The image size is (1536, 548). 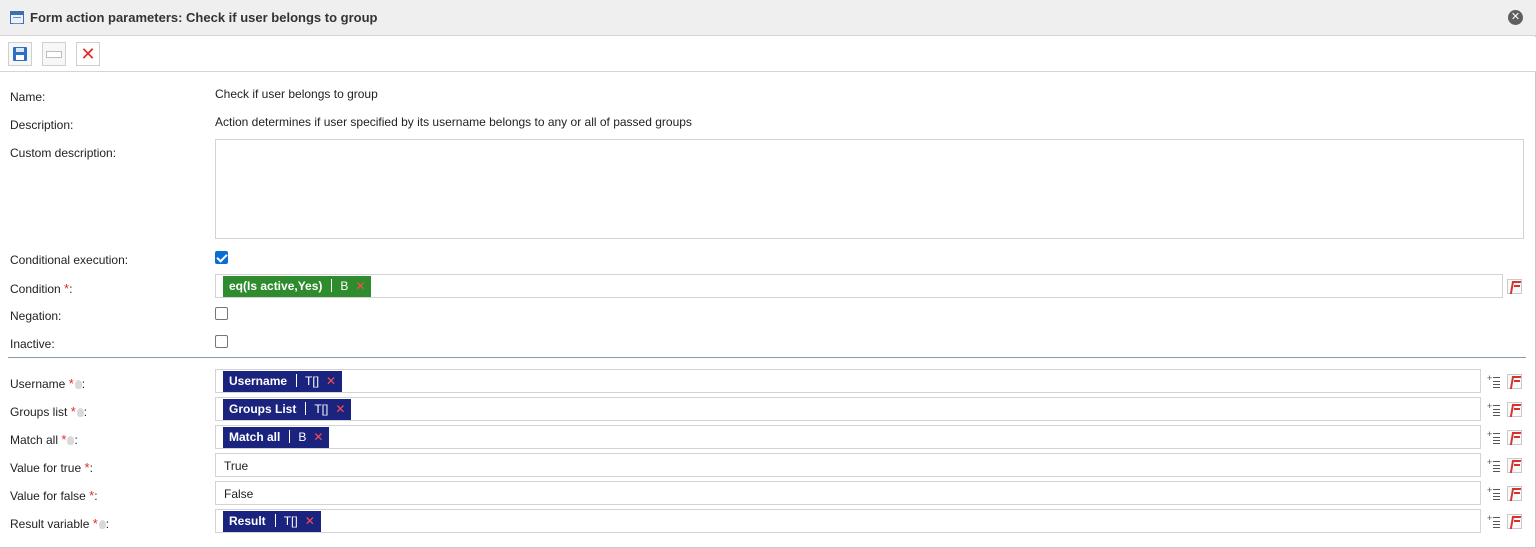 What do you see at coordinates (221, 313) in the screenshot?
I see `negation-checkbox` at bounding box center [221, 313].